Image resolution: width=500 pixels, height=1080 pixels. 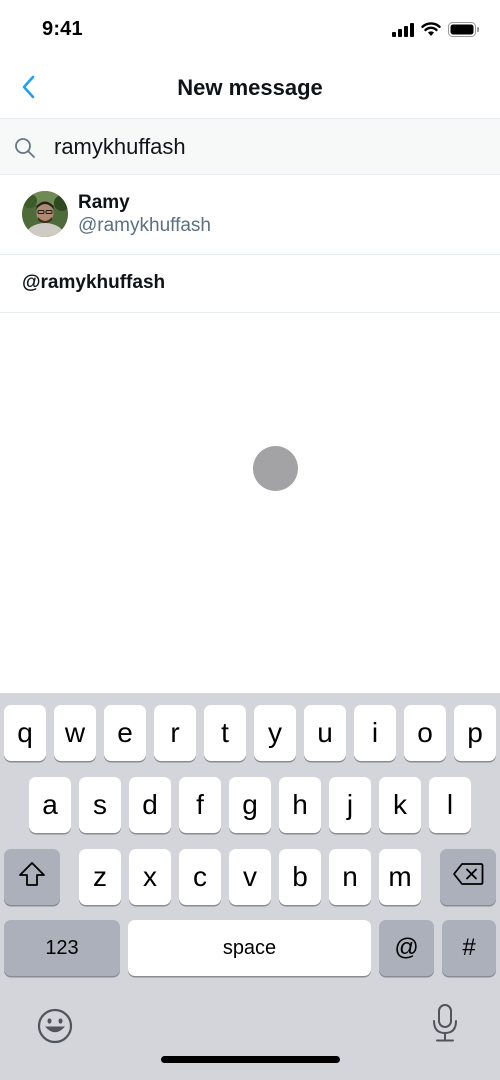 I want to click on search-result-handle: @ramykhuffash, so click(x=250, y=284).